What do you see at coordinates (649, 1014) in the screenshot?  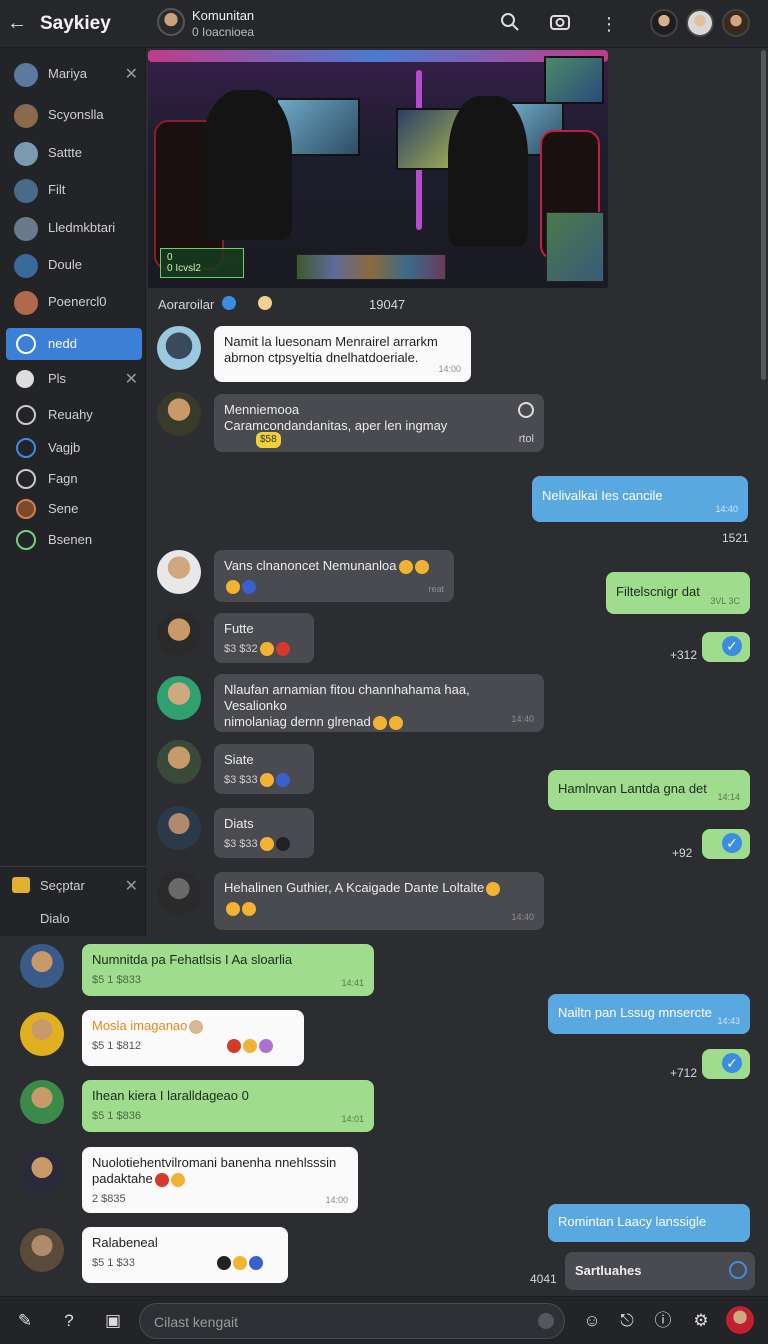 I see `message-bubble-outgoing: Nailtn pan Lssug mnsercte 14:43` at bounding box center [649, 1014].